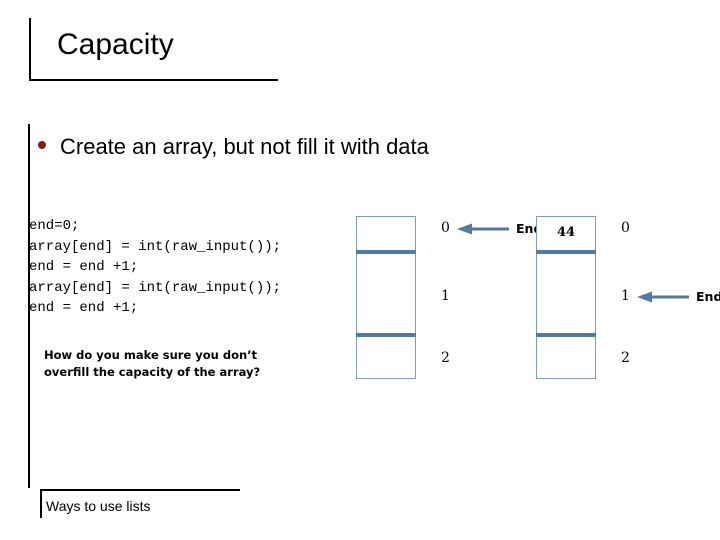  I want to click on end-pointer-label-after: End, so click(708, 296).